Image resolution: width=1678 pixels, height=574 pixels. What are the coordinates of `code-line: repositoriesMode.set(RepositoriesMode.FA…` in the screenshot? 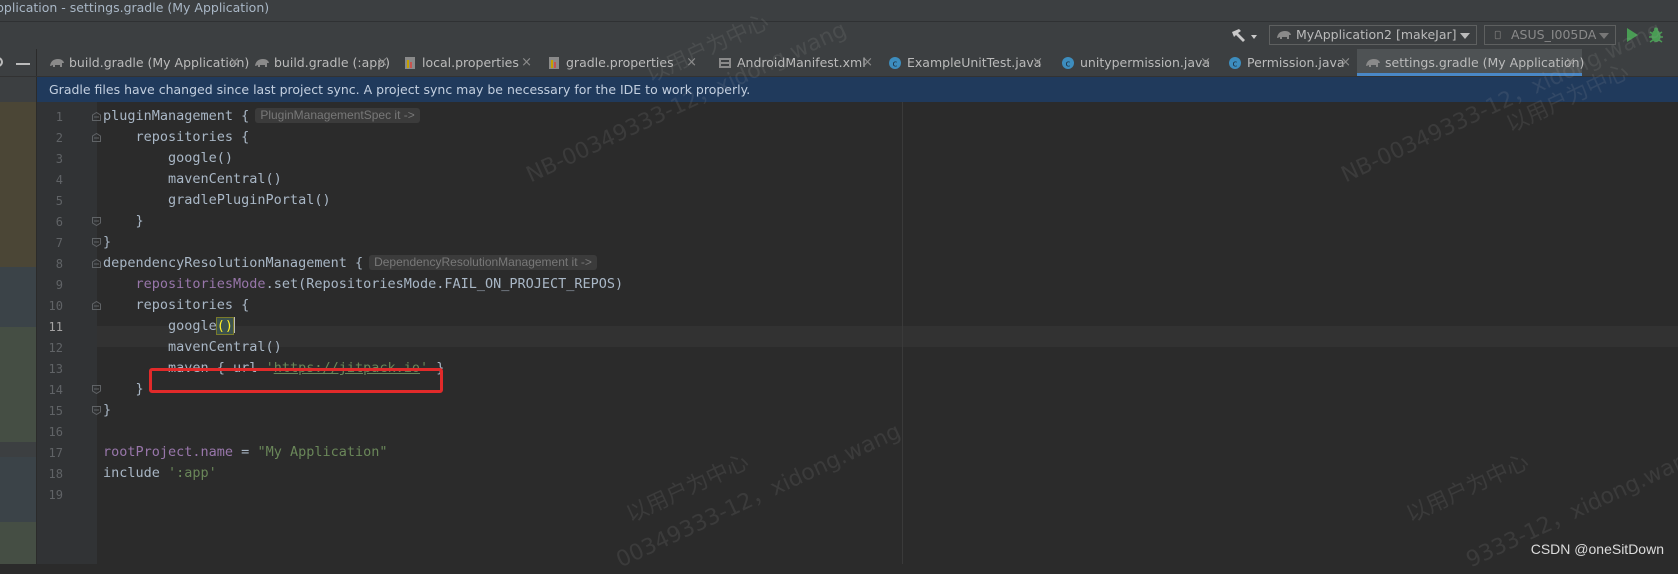 It's located at (363, 284).